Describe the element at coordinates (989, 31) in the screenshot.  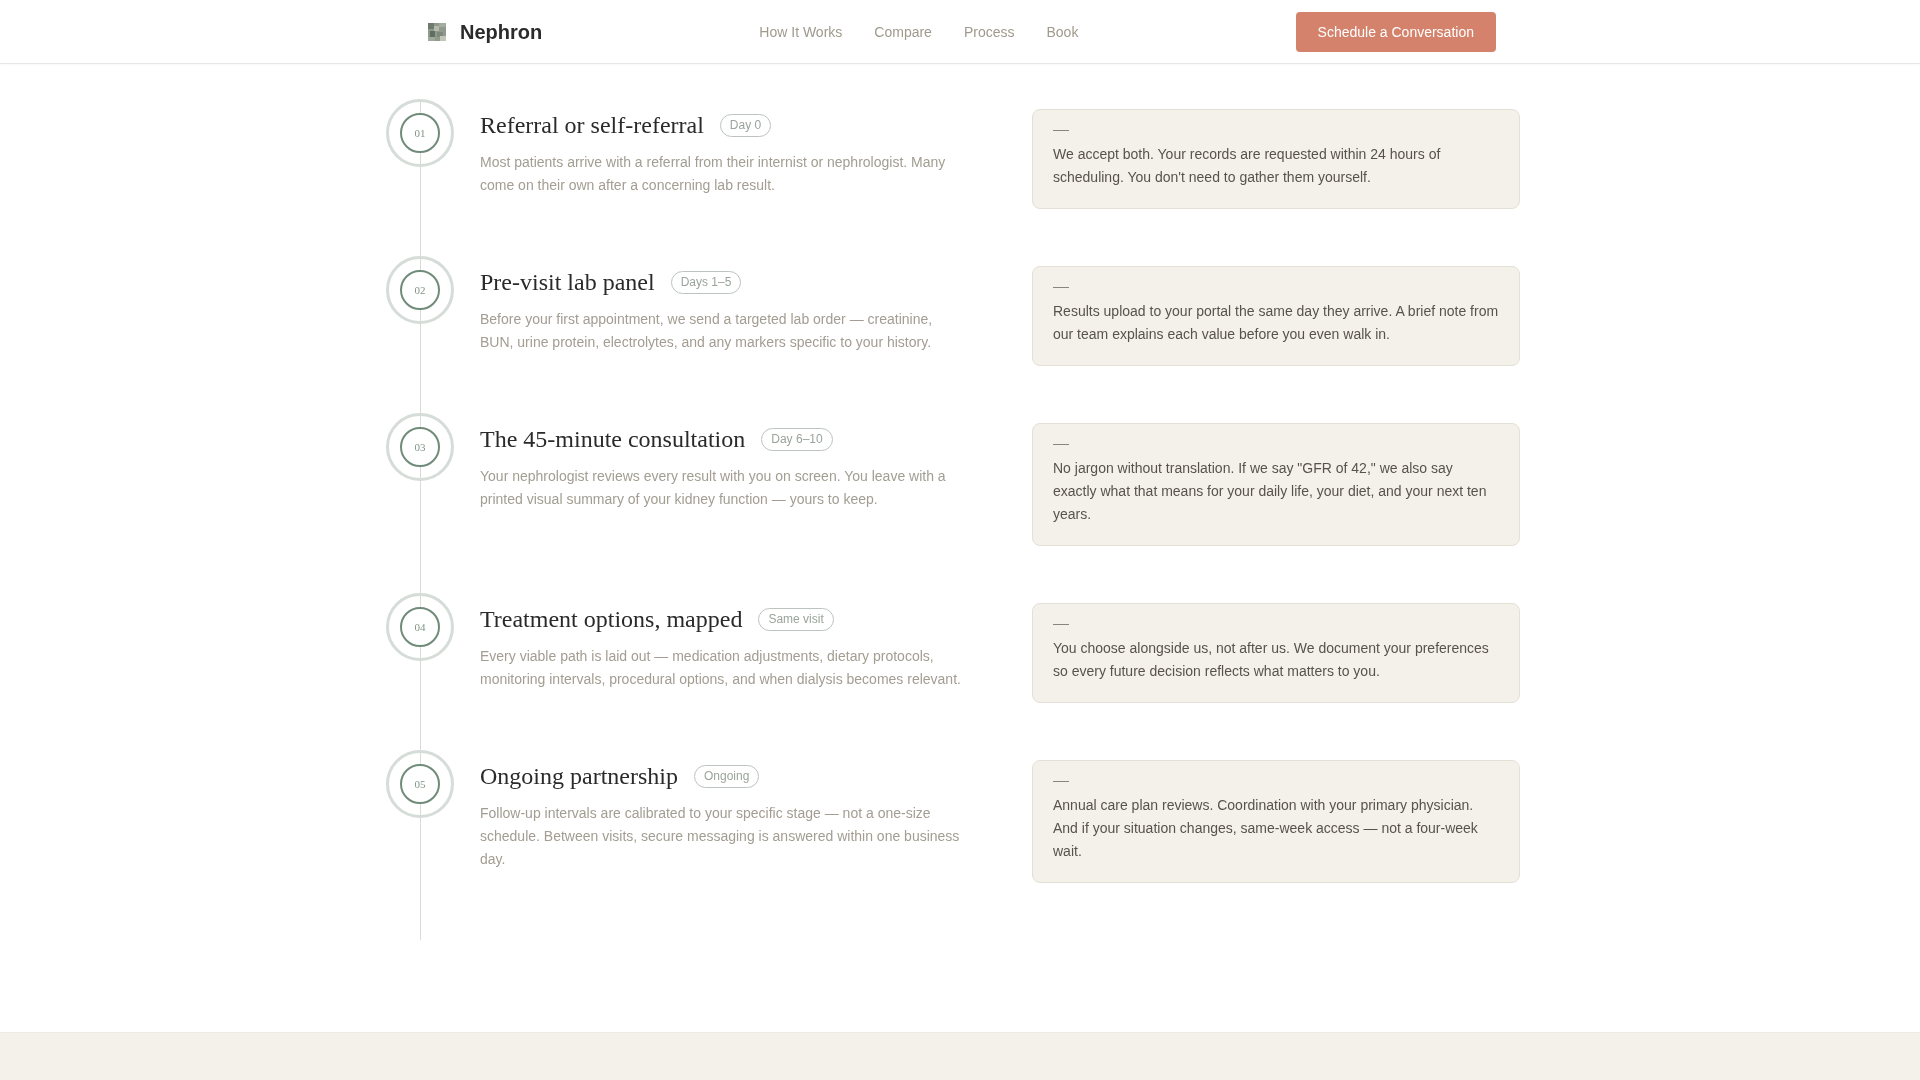
I see `nav-link: Process` at that location.